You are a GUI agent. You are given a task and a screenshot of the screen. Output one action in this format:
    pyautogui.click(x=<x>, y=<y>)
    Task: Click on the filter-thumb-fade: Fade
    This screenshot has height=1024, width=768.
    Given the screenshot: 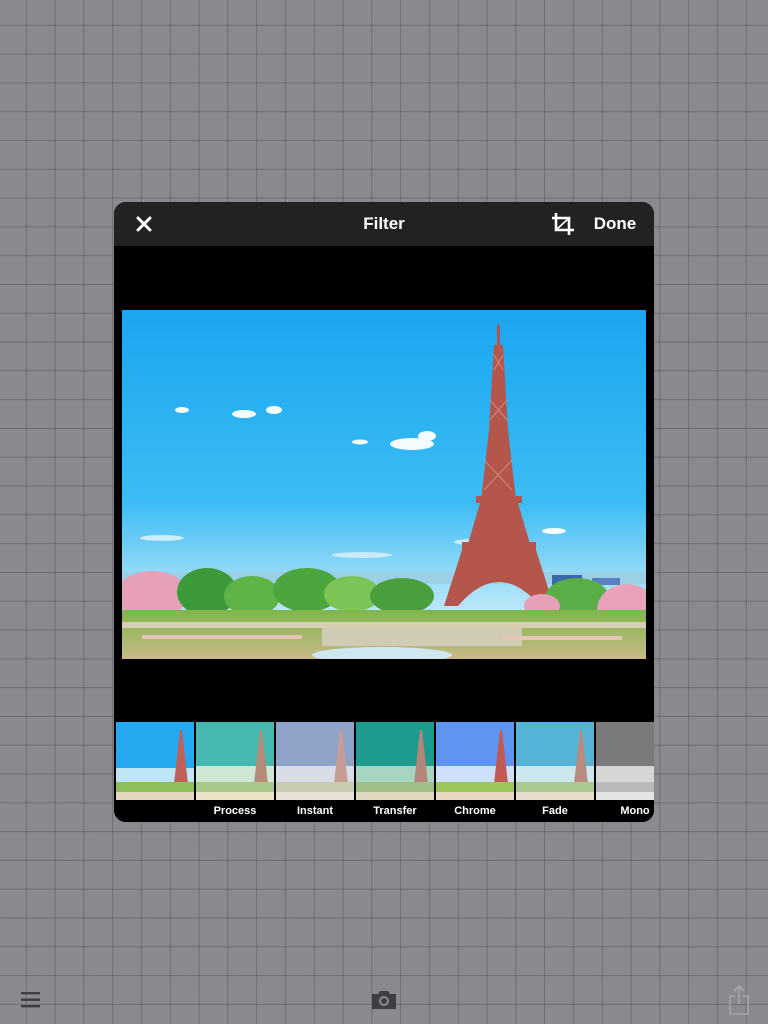 What is the action you would take?
    pyautogui.click(x=555, y=772)
    